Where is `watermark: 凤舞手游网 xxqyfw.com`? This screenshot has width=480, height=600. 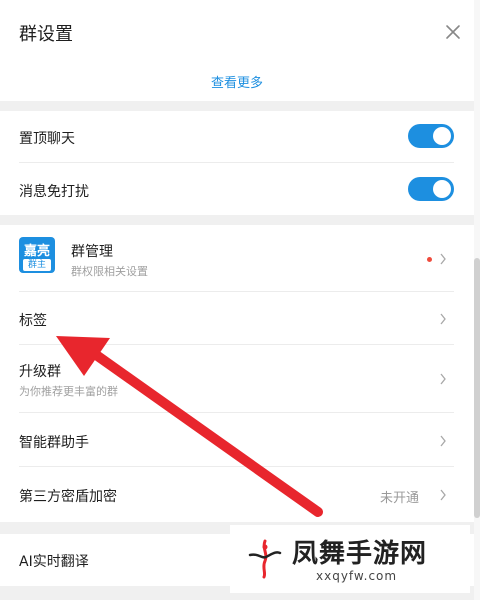
watermark: 凤舞手游网 xxqyfw.com is located at coordinates (350, 559).